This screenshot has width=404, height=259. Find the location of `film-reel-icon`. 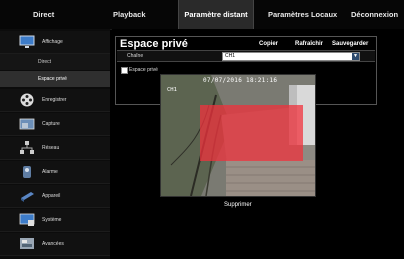

film-reel-icon is located at coordinates (27, 100).